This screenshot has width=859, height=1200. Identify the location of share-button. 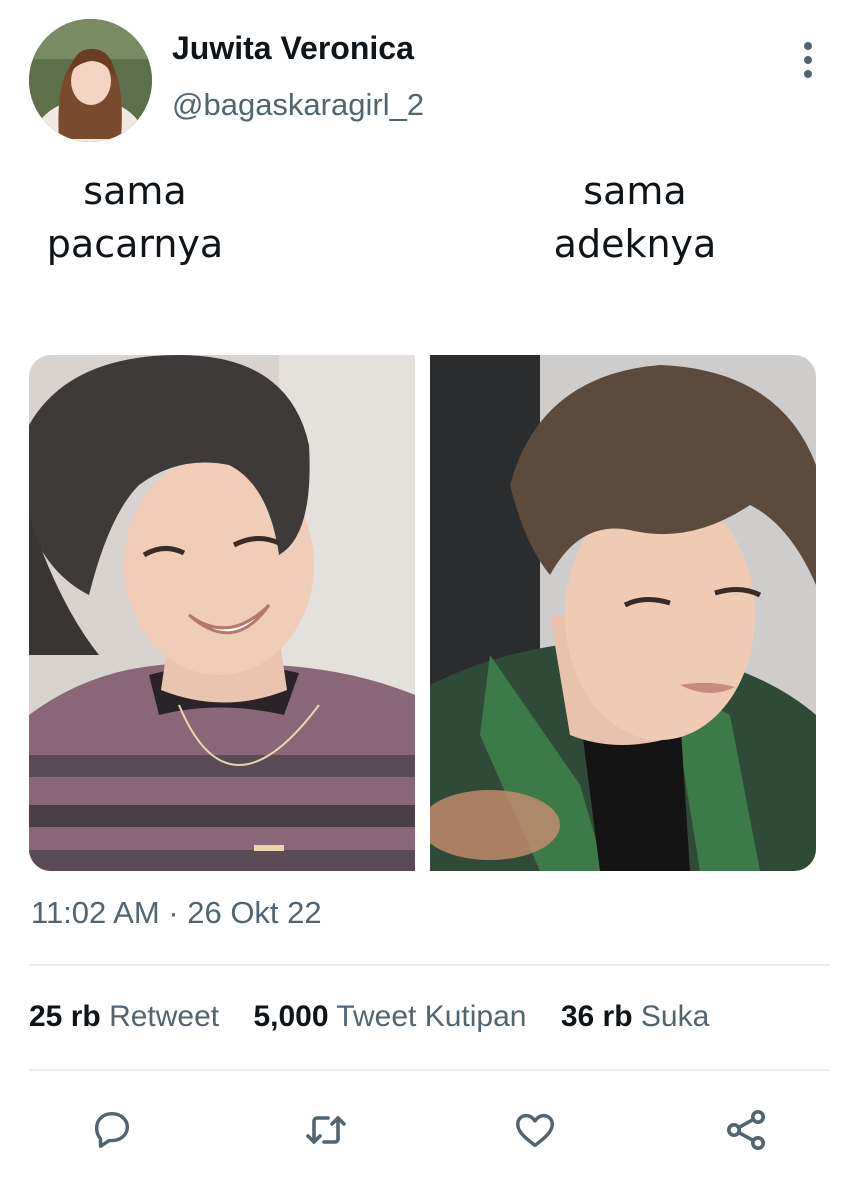
(746, 1130).